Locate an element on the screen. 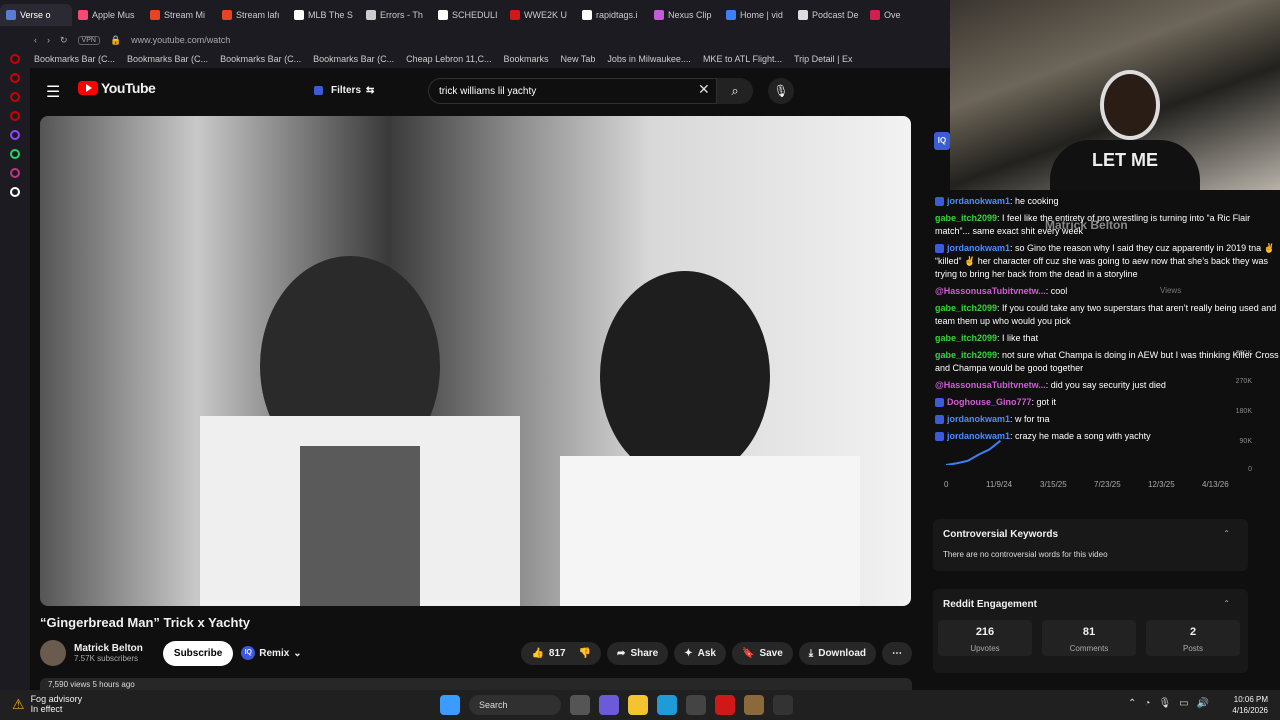 The height and width of the screenshot is (720, 1280). ask-button: ✦ Ask is located at coordinates (700, 653).